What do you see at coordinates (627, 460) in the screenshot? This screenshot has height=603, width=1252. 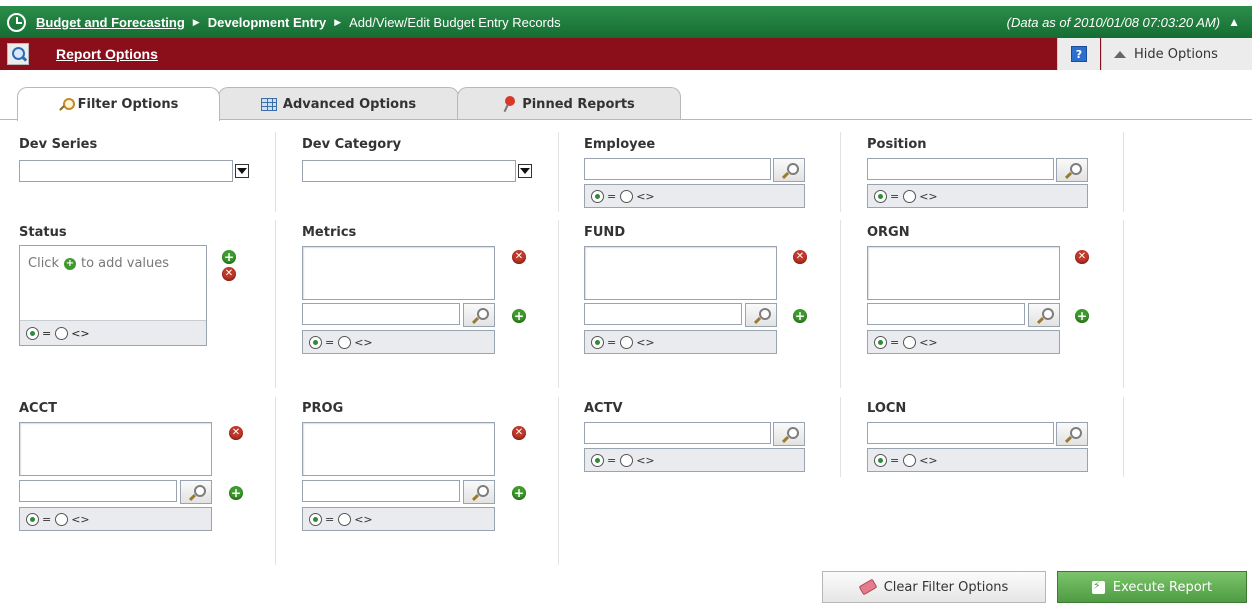 I see `actv-not-equals-radio` at bounding box center [627, 460].